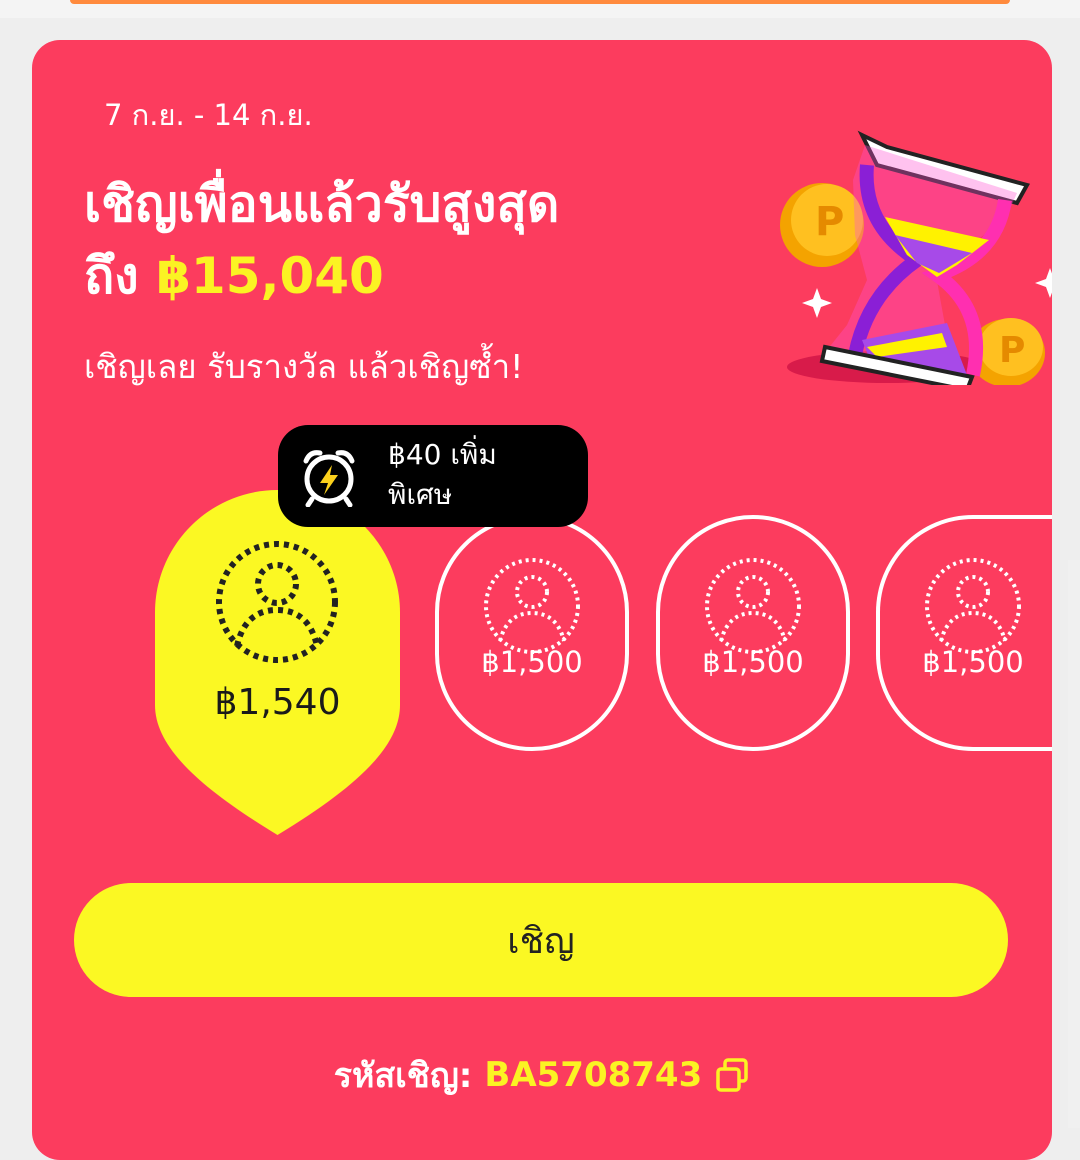 The width and height of the screenshot is (1080, 1160). I want to click on date-range: 7 ก.ย. - 14 ก.ย., so click(208, 115).